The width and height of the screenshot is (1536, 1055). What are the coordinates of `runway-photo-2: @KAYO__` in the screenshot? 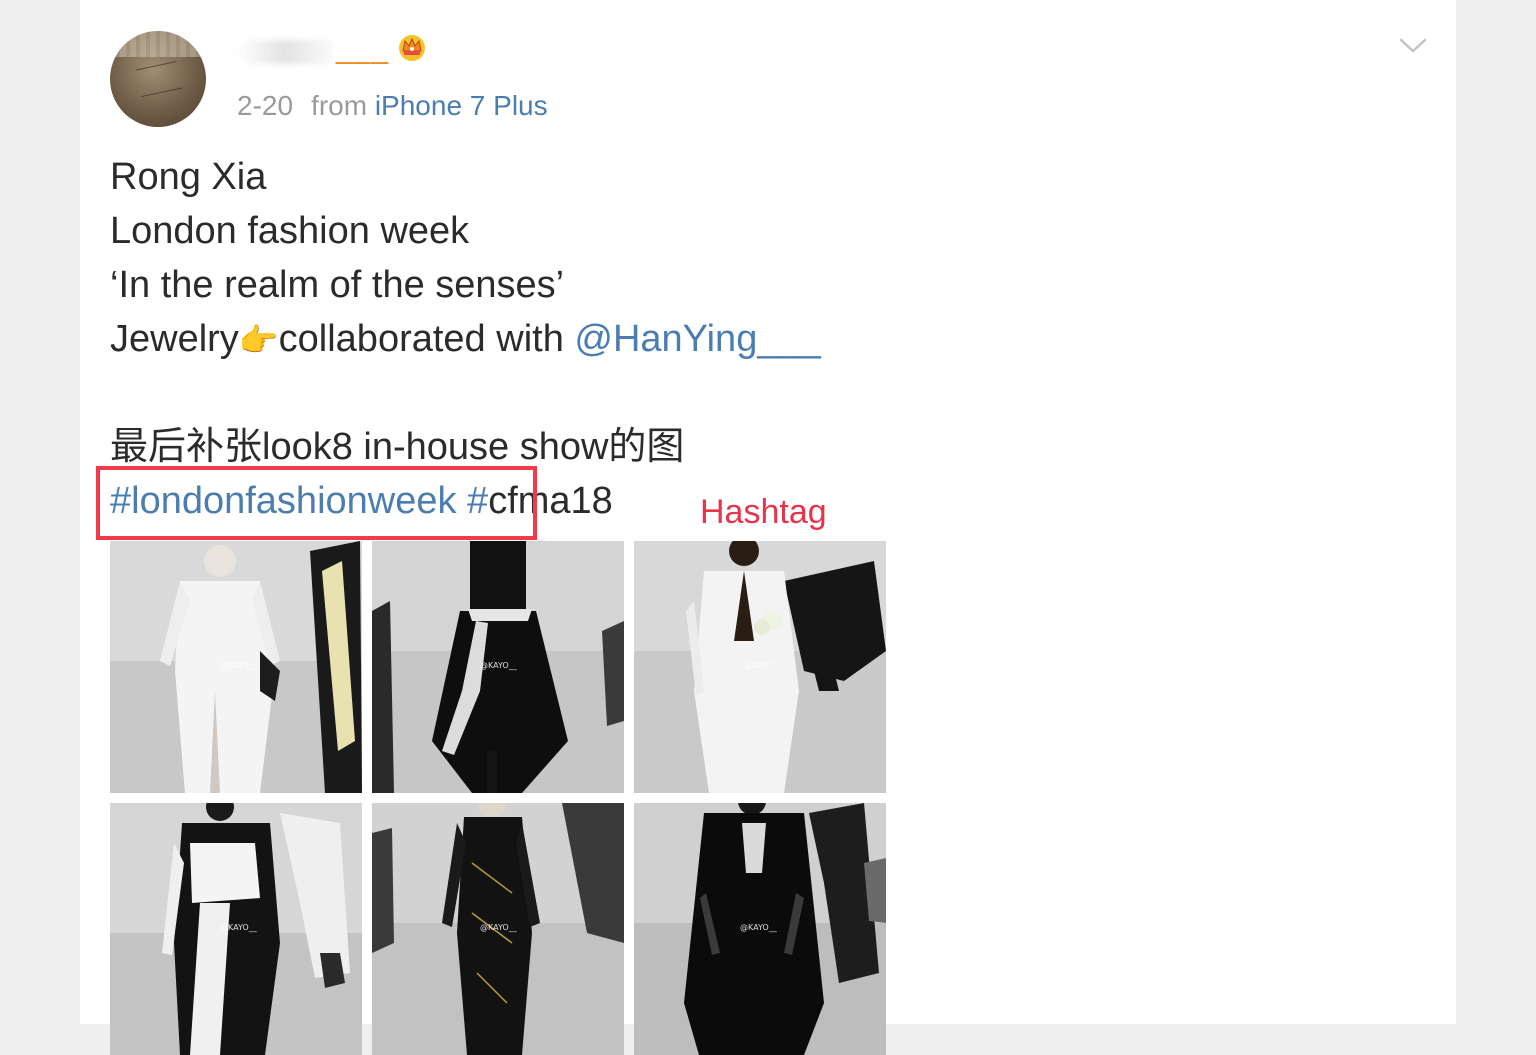 It's located at (498, 667).